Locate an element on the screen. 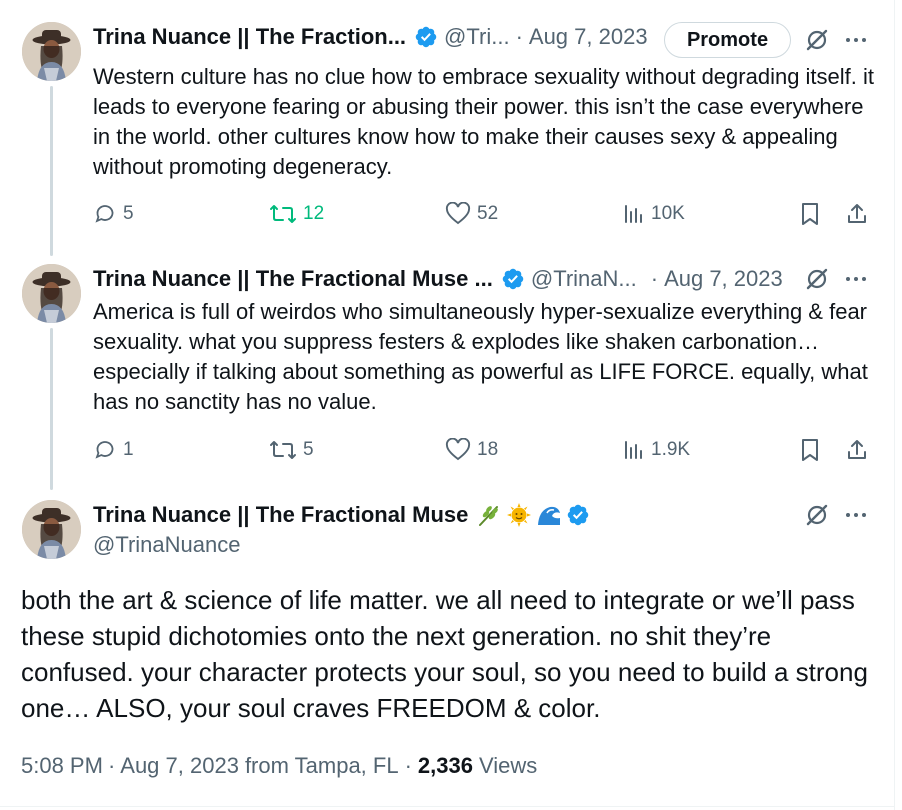 This screenshot has width=902, height=810. like-button: 18 is located at coordinates (471, 450).